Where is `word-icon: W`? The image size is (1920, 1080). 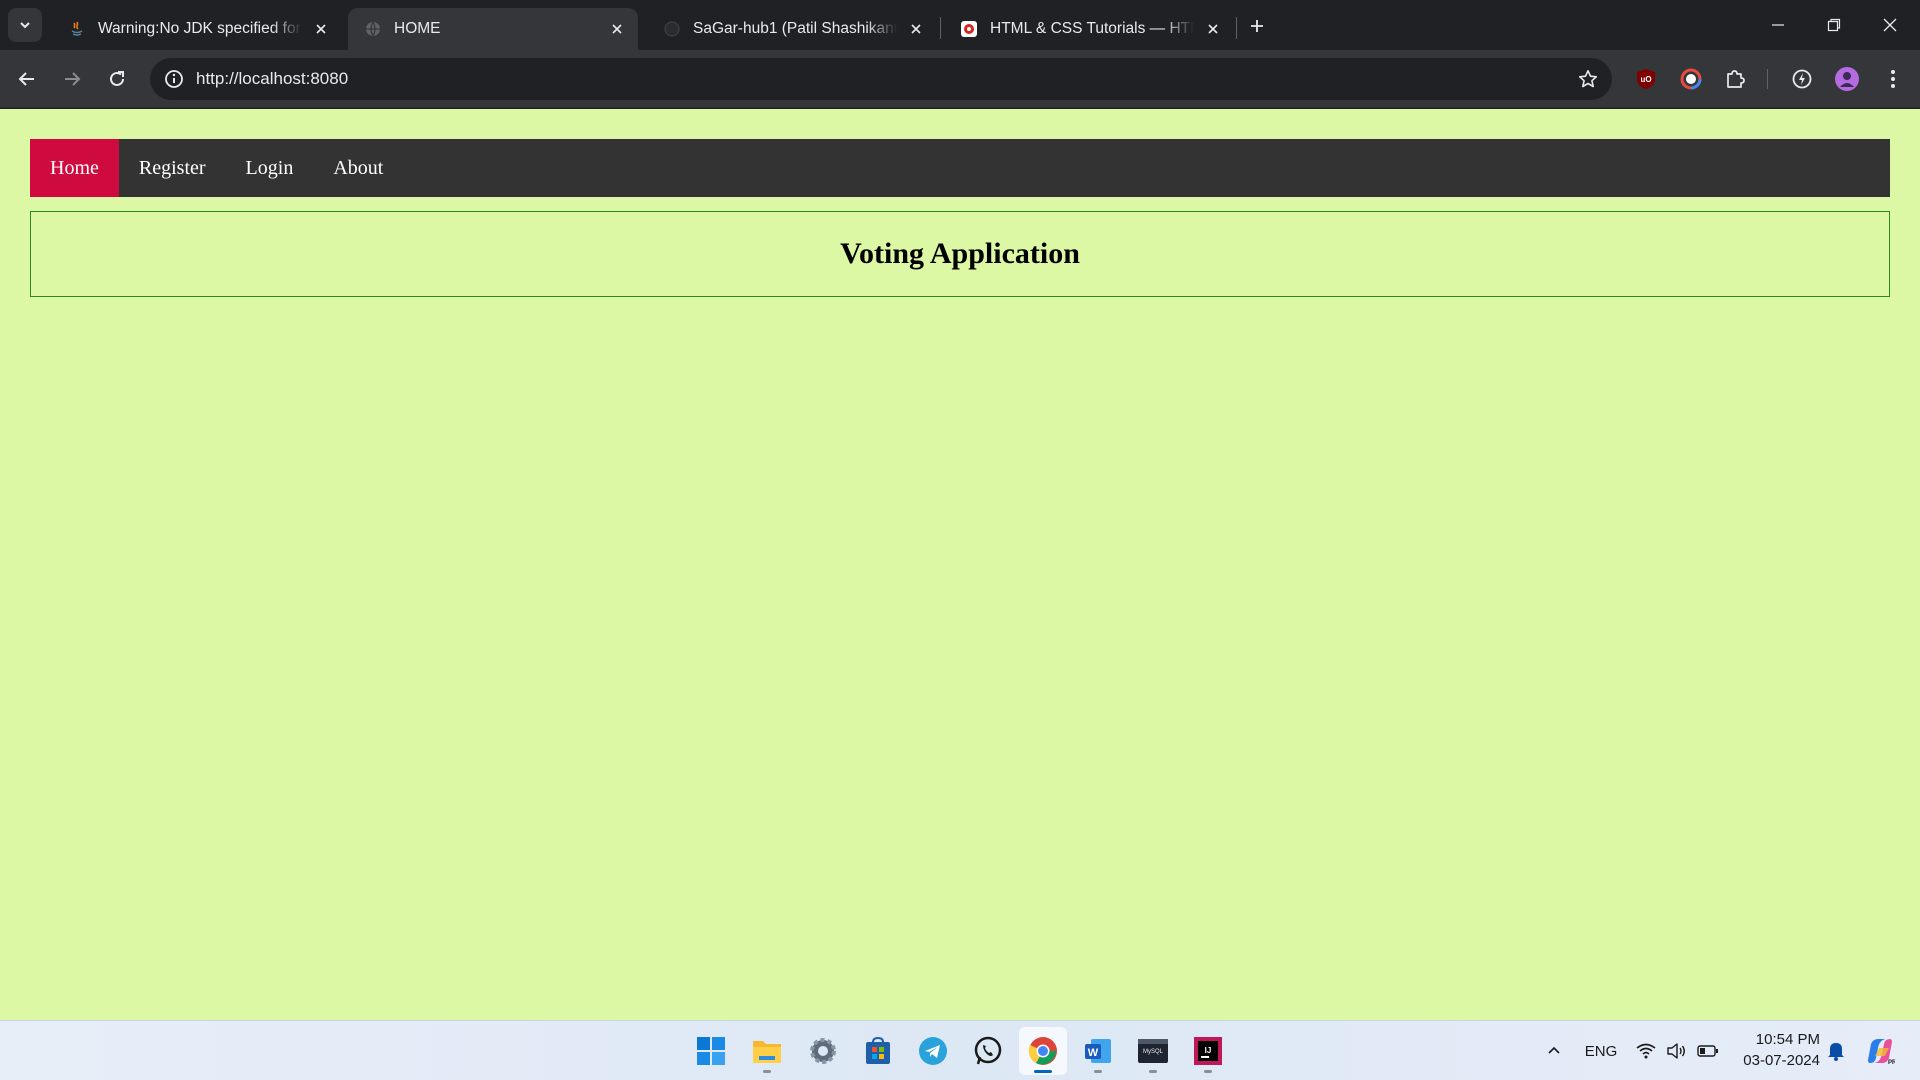
word-icon: W is located at coordinates (1098, 1051).